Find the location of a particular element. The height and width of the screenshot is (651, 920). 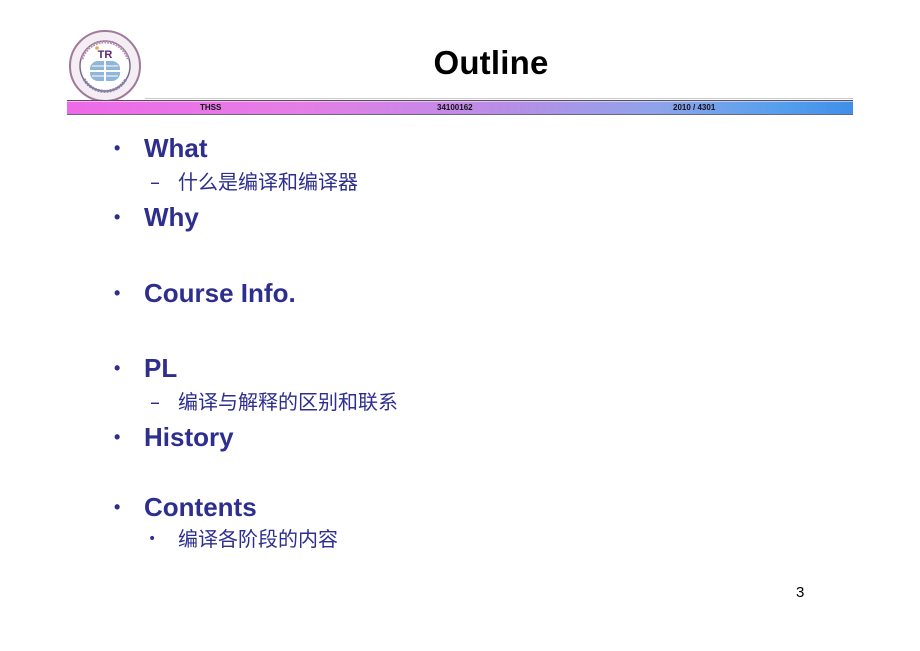

outline-subitem-text: 编译各阶段的内容 is located at coordinates (258, 539).